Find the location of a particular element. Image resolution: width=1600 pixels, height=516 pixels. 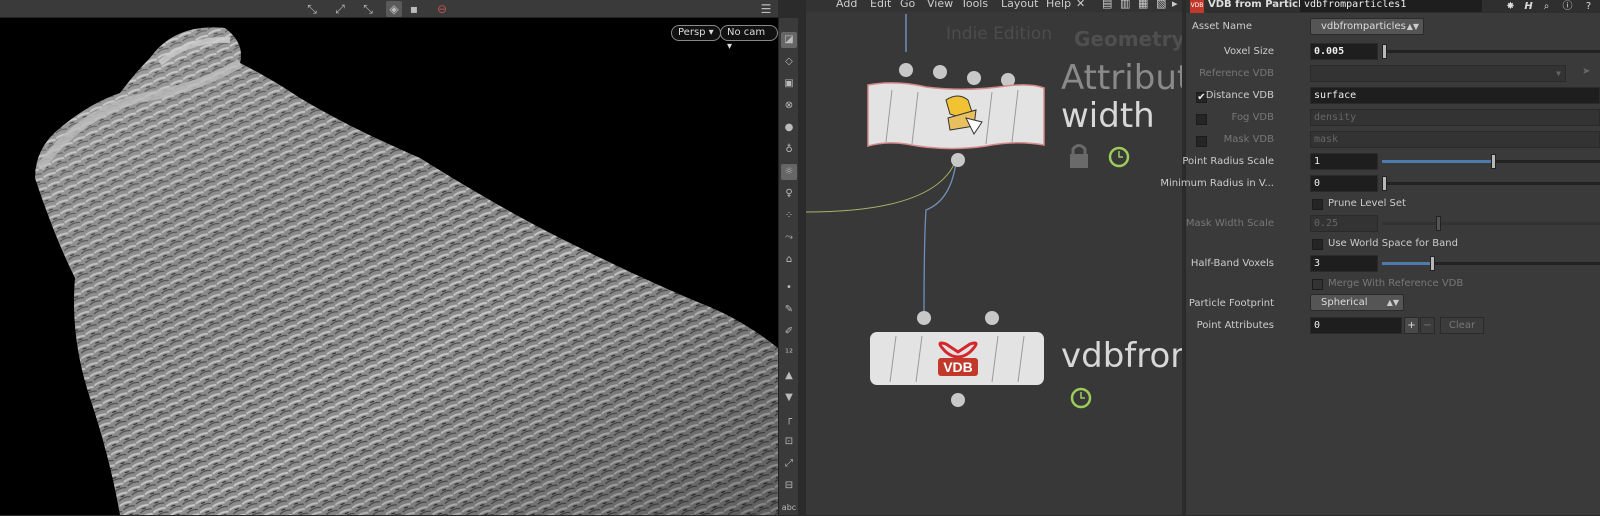

text-icon: abc is located at coordinates (789, 508).